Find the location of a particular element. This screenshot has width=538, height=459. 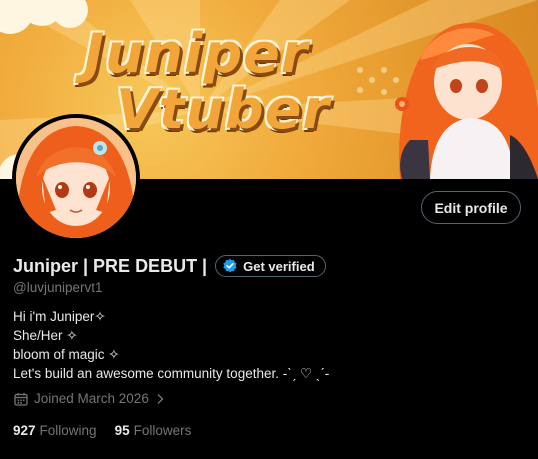

joined-label: Joined March 2026 is located at coordinates (91, 398).